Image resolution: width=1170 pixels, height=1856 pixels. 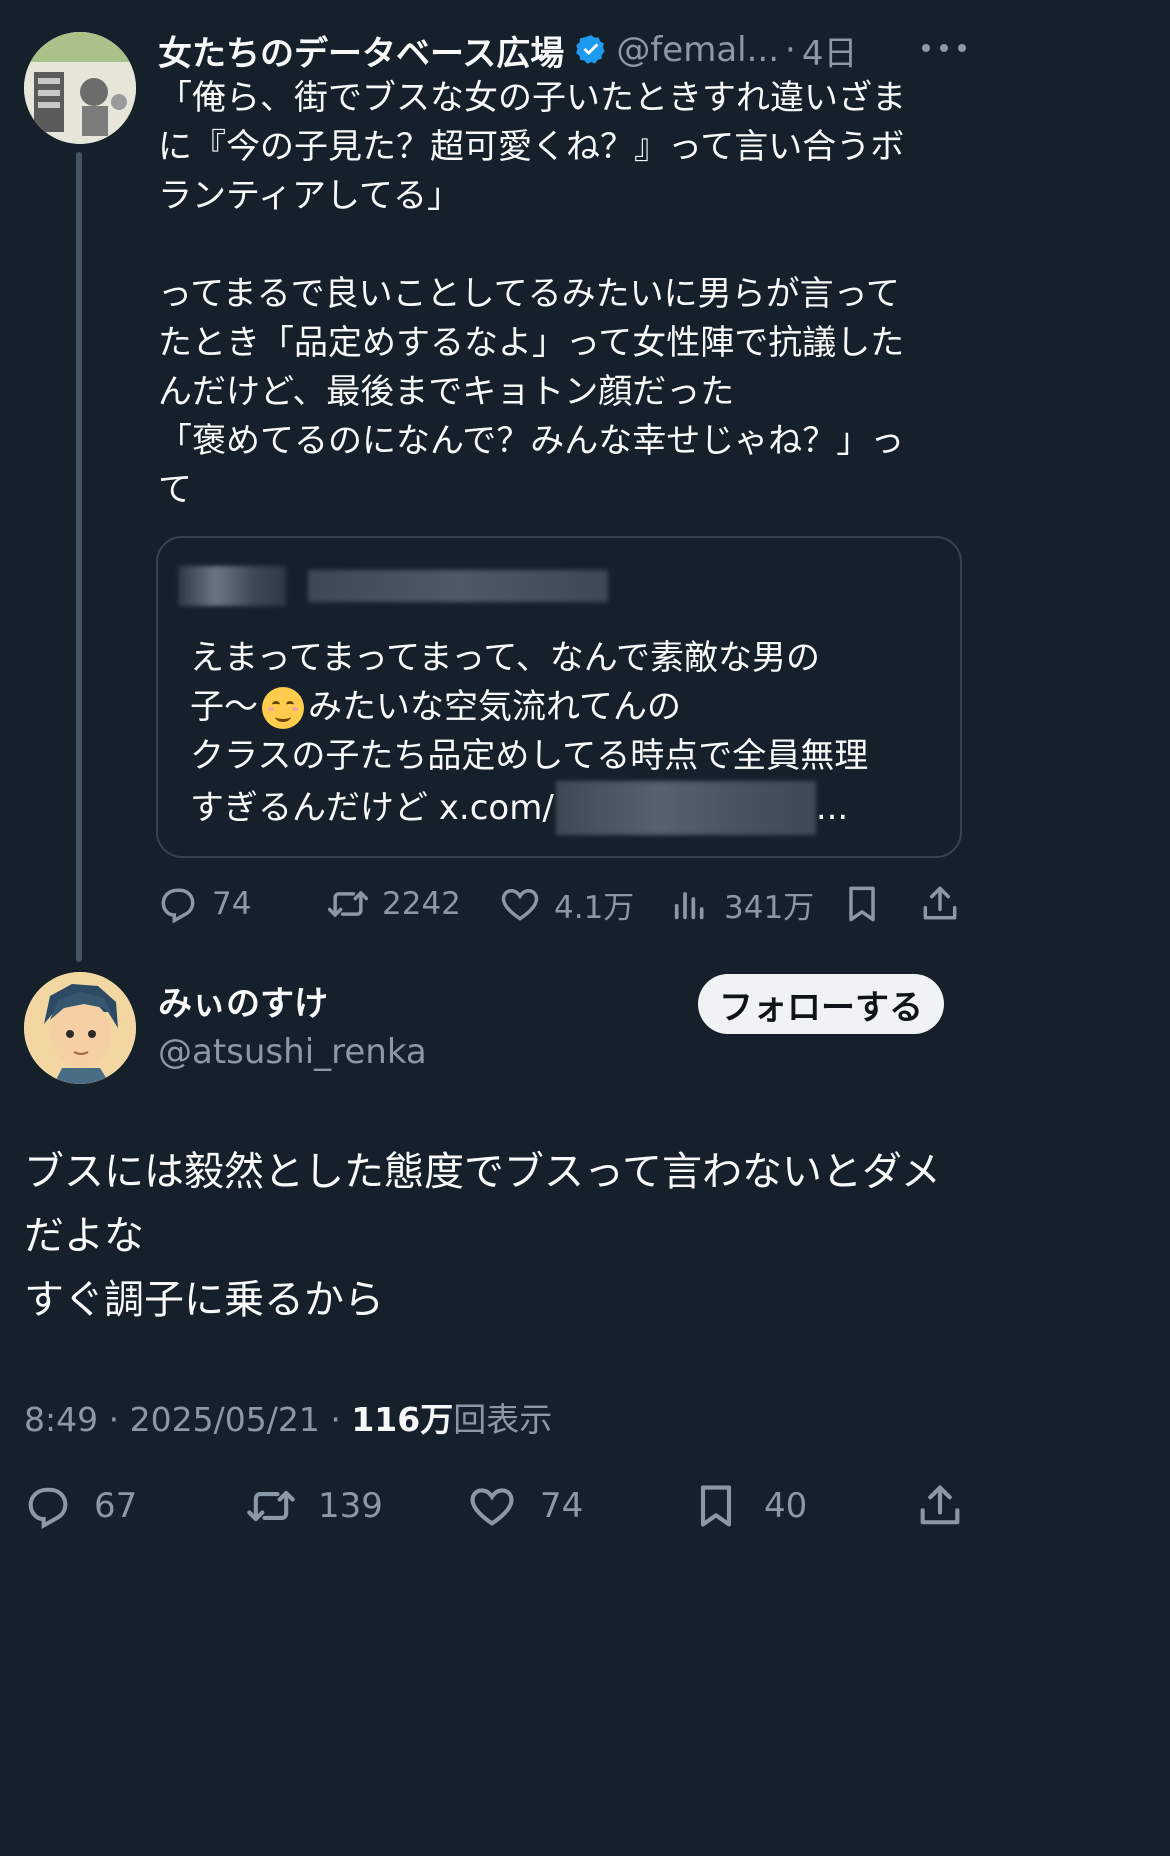 What do you see at coordinates (769, 907) in the screenshot?
I see `views-count: 341万` at bounding box center [769, 907].